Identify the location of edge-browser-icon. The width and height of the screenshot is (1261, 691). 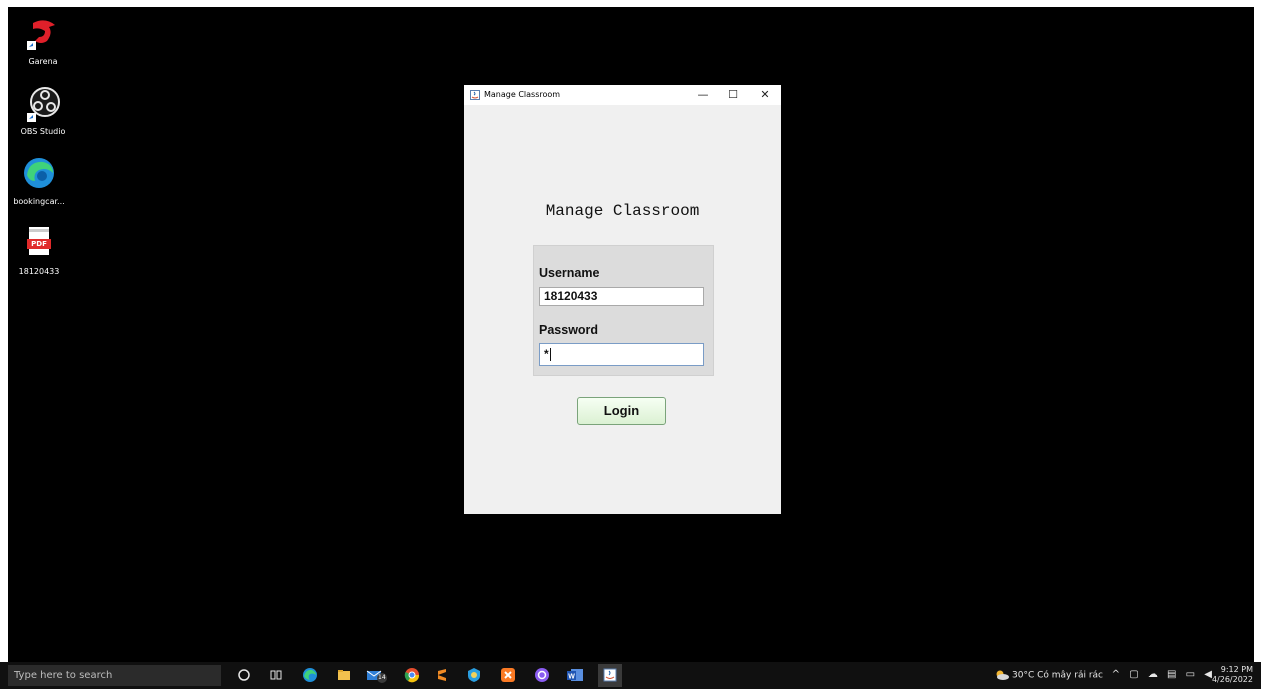
(39, 175).